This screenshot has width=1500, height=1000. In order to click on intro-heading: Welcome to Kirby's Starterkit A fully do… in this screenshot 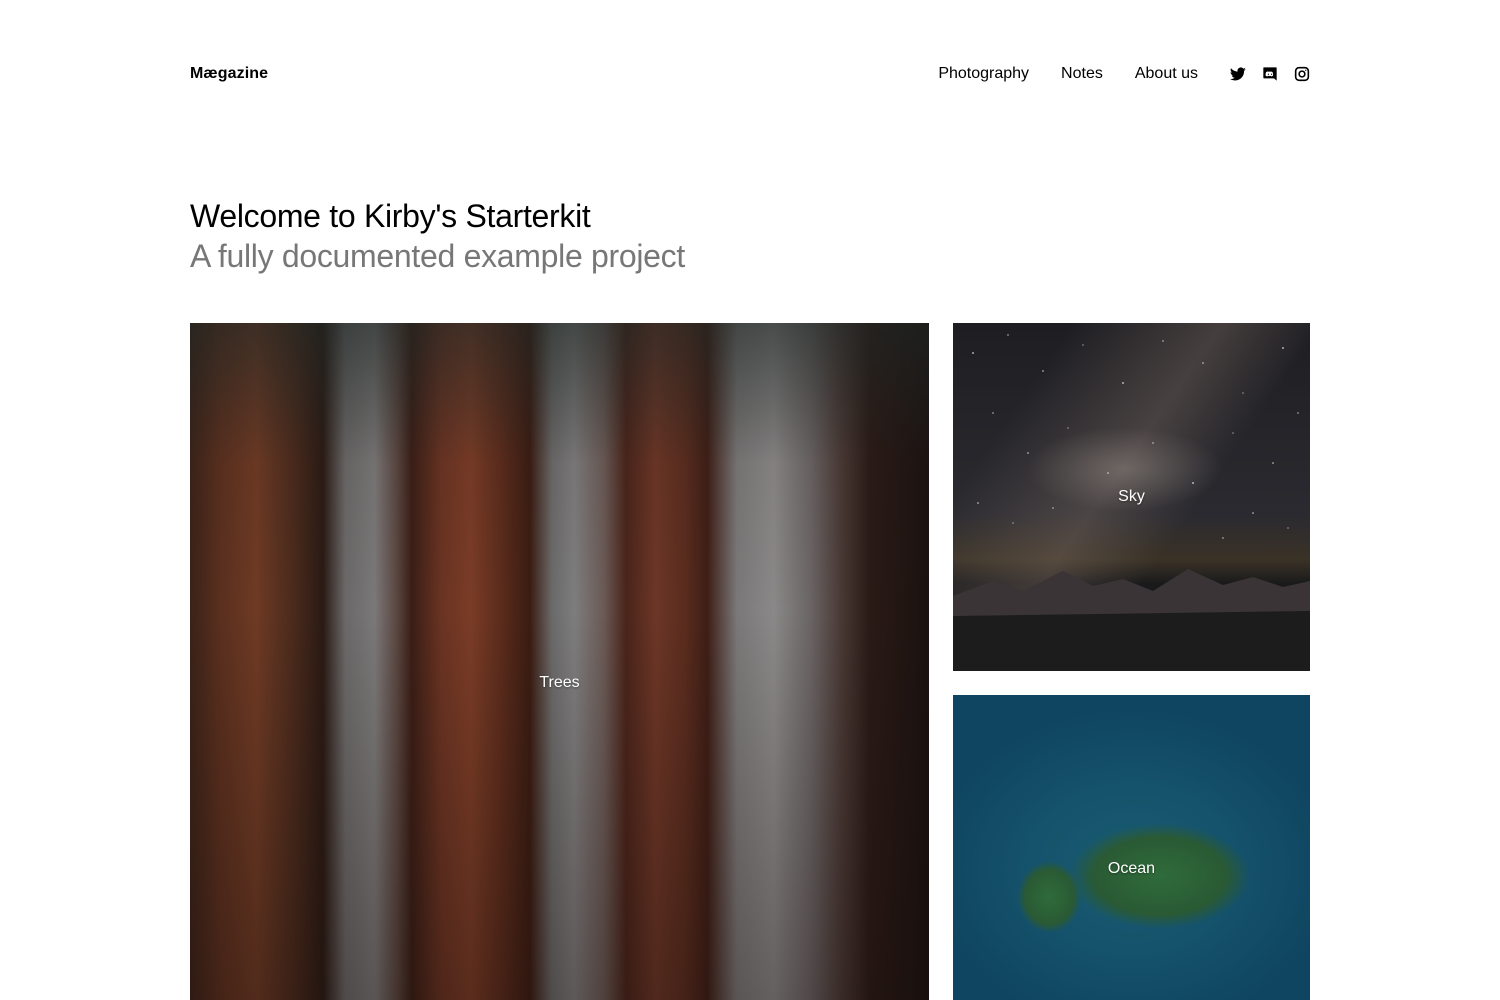, I will do `click(750, 236)`.